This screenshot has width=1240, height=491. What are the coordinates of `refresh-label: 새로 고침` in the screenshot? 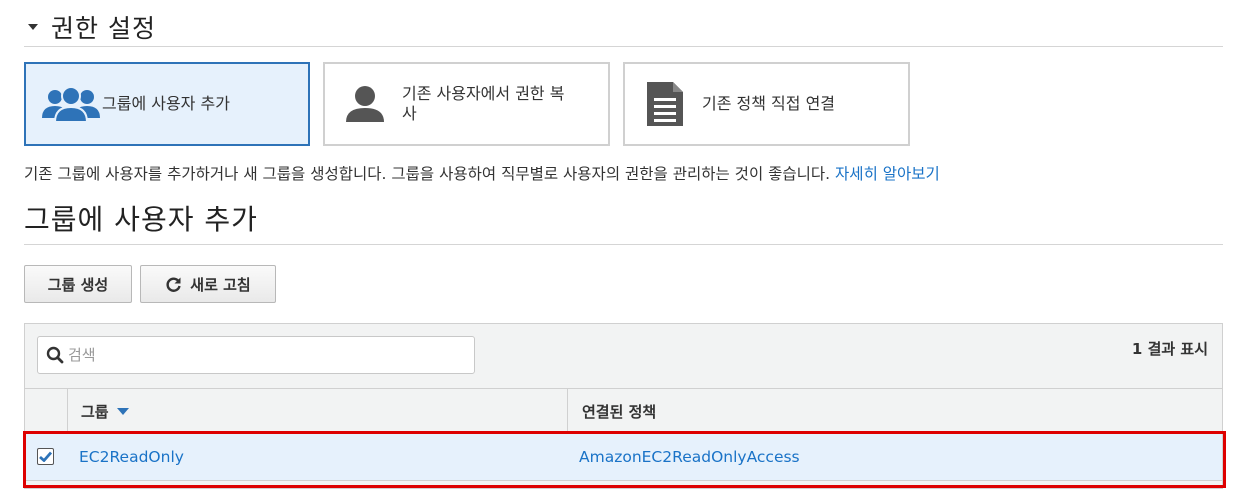 It's located at (220, 284).